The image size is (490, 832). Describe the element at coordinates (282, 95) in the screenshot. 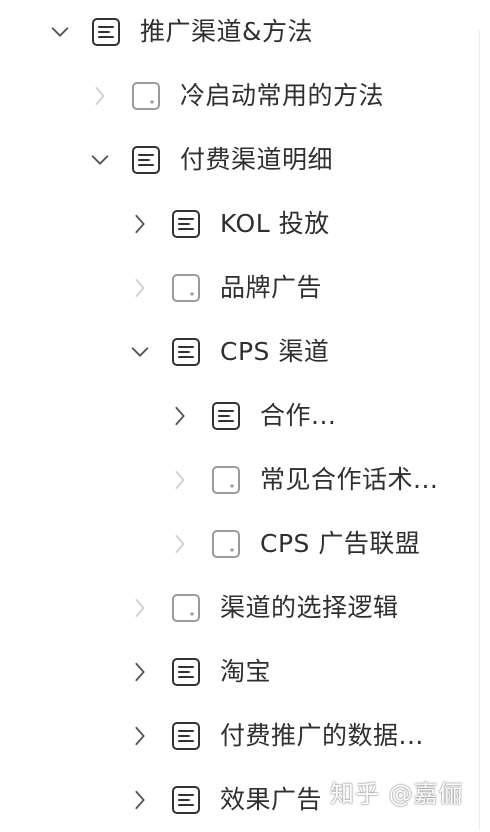

I see `tree-item-label: 冷启动常用的方法` at that location.